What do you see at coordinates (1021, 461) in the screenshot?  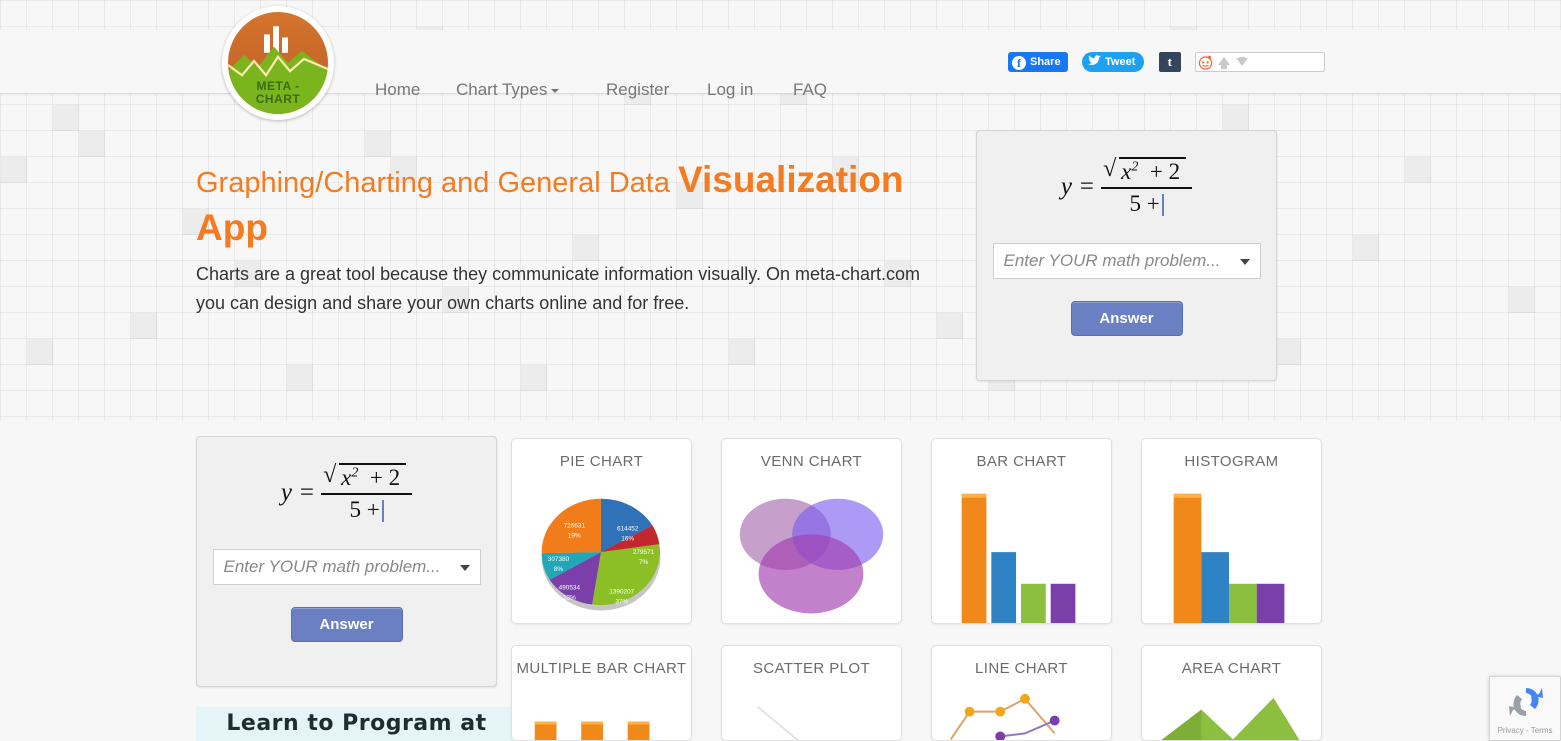 I see `chart-tile-title: BAR CHART` at bounding box center [1021, 461].